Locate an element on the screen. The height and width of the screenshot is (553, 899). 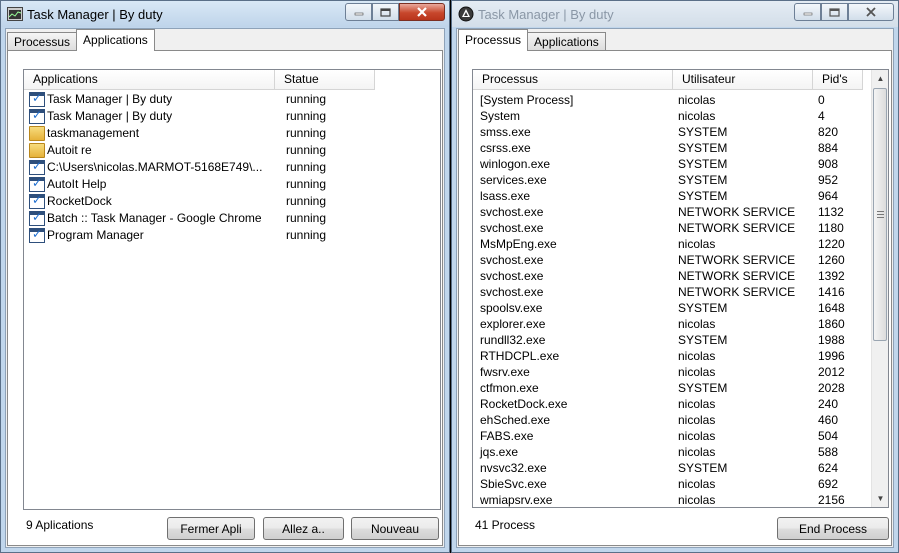
process-pid: 1988 is located at coordinates (831, 340).